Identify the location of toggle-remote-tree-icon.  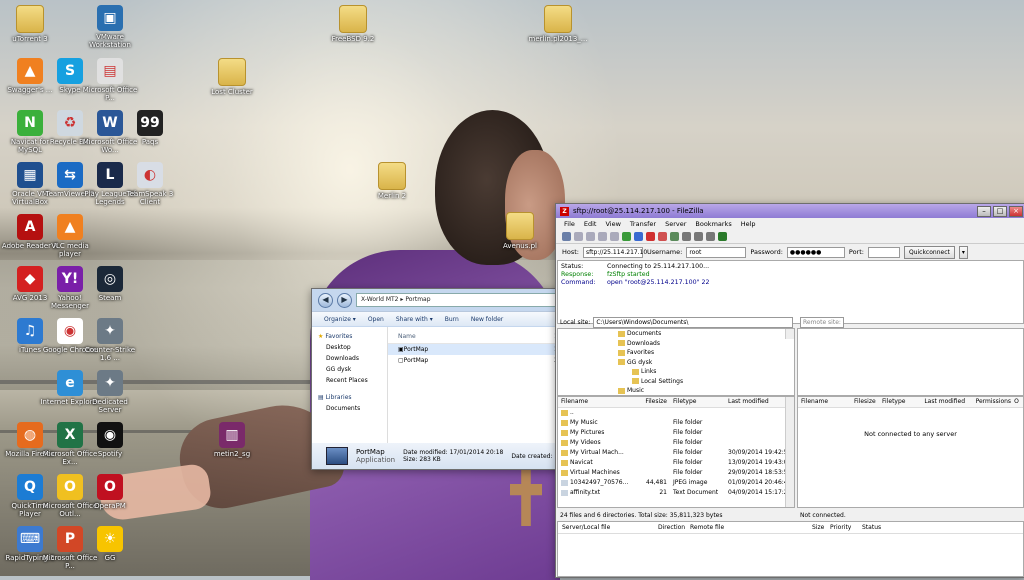
(602, 236).